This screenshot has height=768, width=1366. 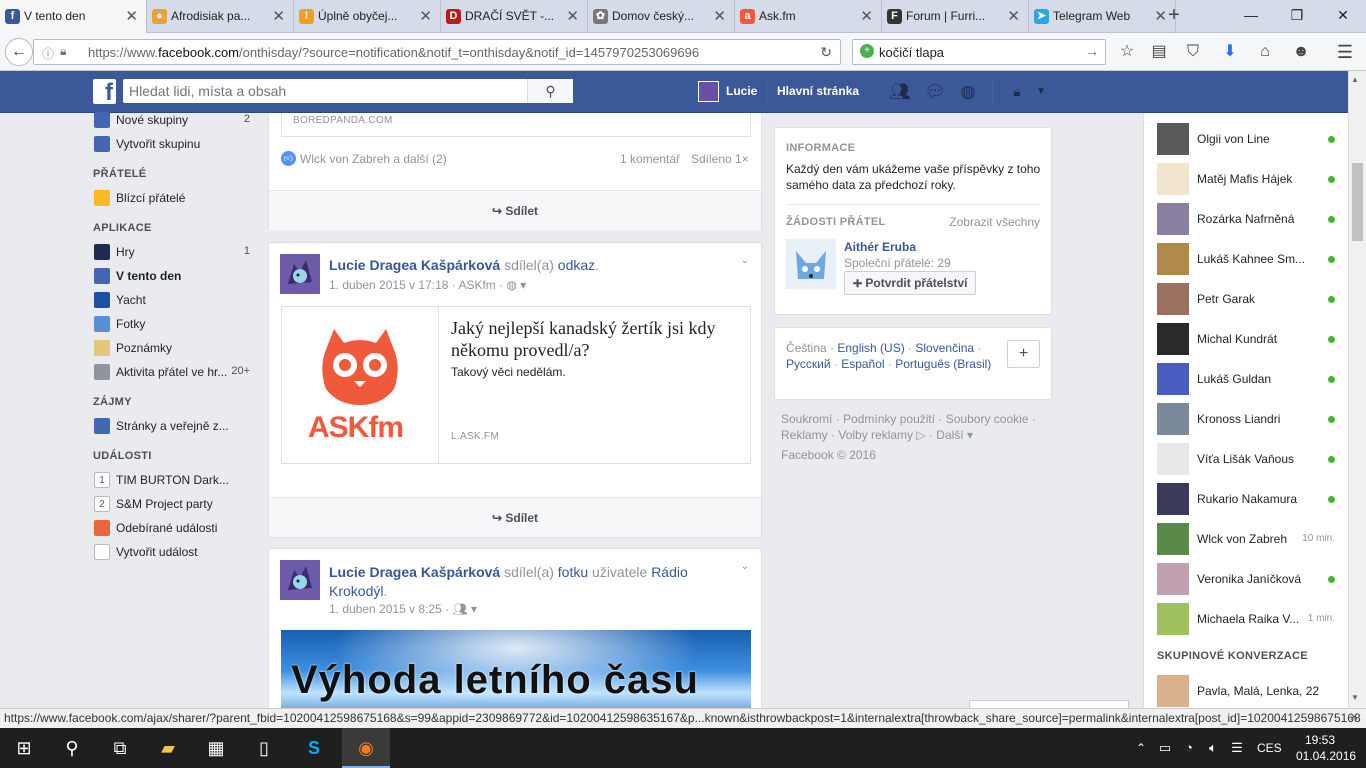 I want to click on messages-icon: 💬︎, so click(x=935, y=92).